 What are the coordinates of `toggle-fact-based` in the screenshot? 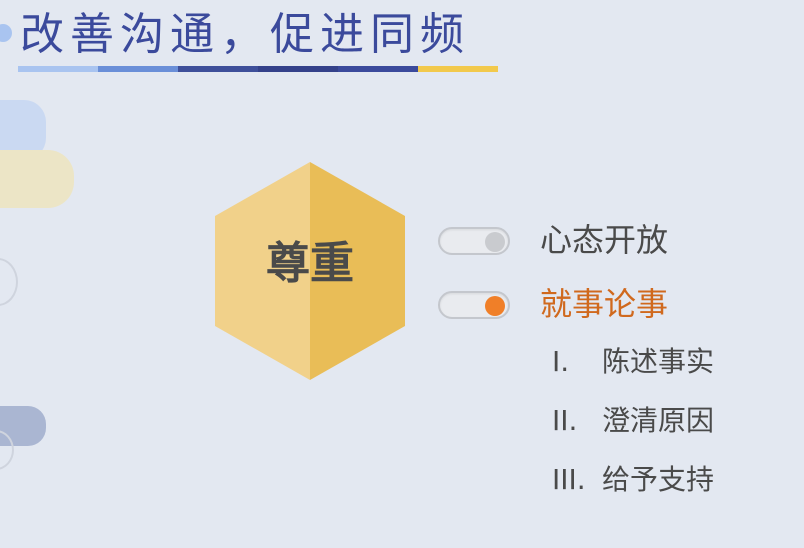 It's located at (474, 305).